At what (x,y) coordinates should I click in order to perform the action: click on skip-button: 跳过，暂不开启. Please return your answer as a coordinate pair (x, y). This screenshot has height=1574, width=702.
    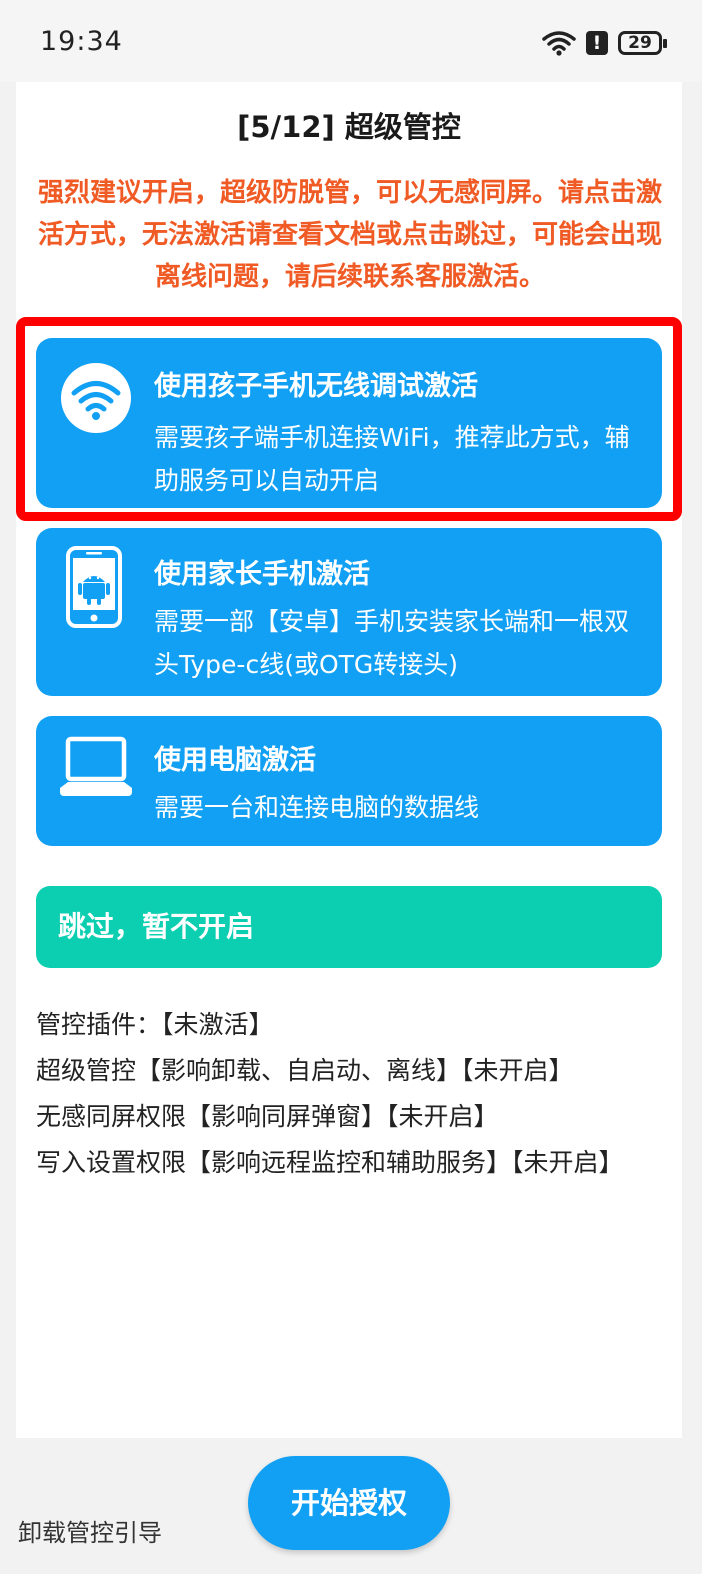
    Looking at the image, I should click on (349, 927).